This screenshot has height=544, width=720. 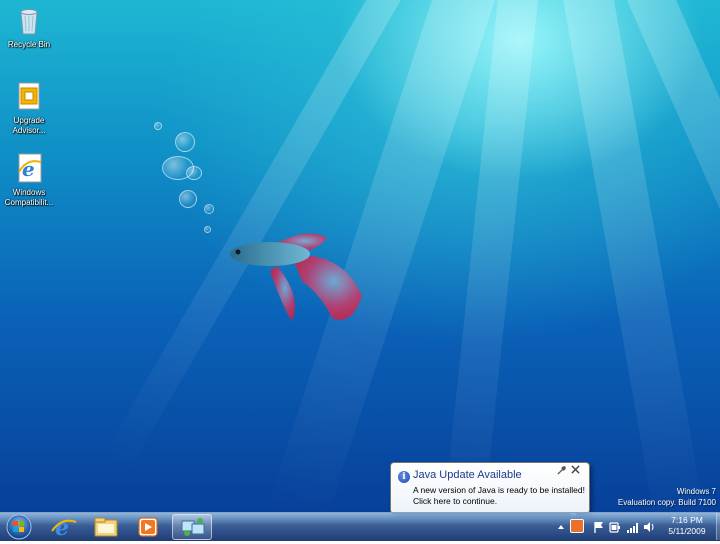 What do you see at coordinates (296, 277) in the screenshot?
I see `betta-fish-image` at bounding box center [296, 277].